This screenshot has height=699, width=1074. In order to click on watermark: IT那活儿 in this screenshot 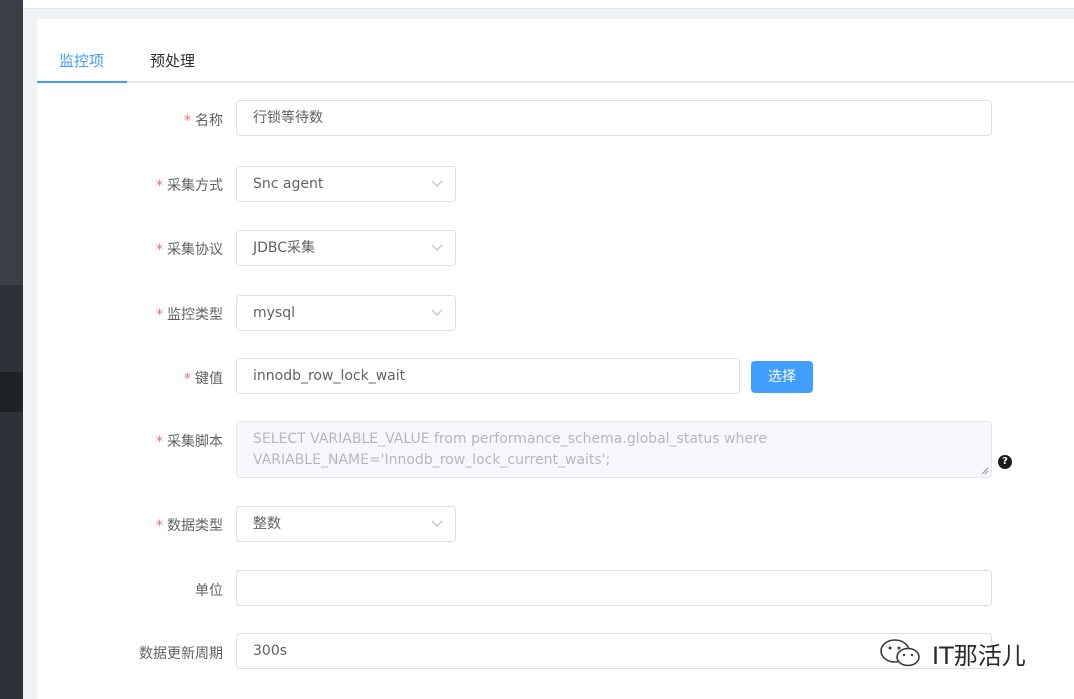, I will do `click(952, 654)`.